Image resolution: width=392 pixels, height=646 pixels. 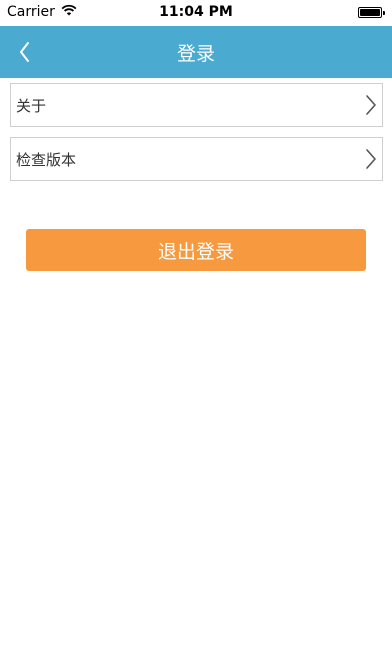 I want to click on page-title: 登录, so click(x=195, y=54).